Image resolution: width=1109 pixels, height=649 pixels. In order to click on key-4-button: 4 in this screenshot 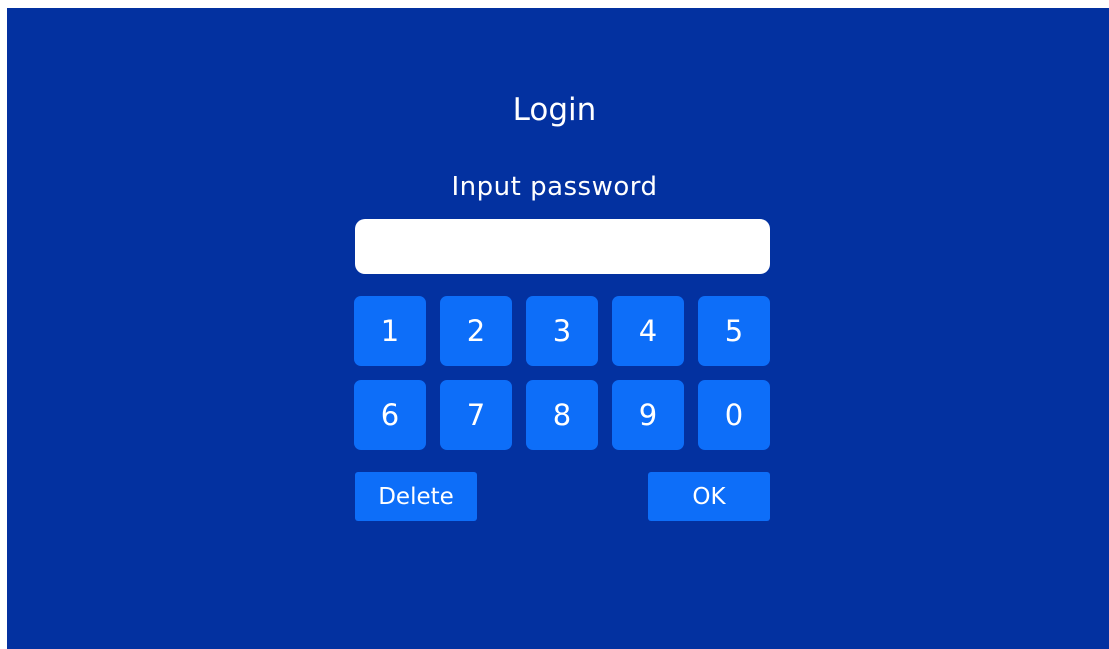, I will do `click(648, 331)`.